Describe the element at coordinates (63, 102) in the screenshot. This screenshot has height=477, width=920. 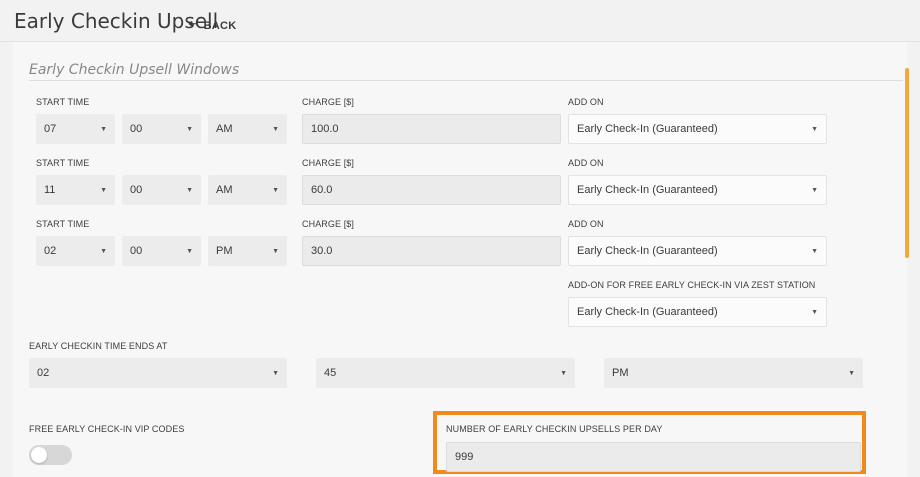
I see `start-time-label-1: START TIME` at that location.